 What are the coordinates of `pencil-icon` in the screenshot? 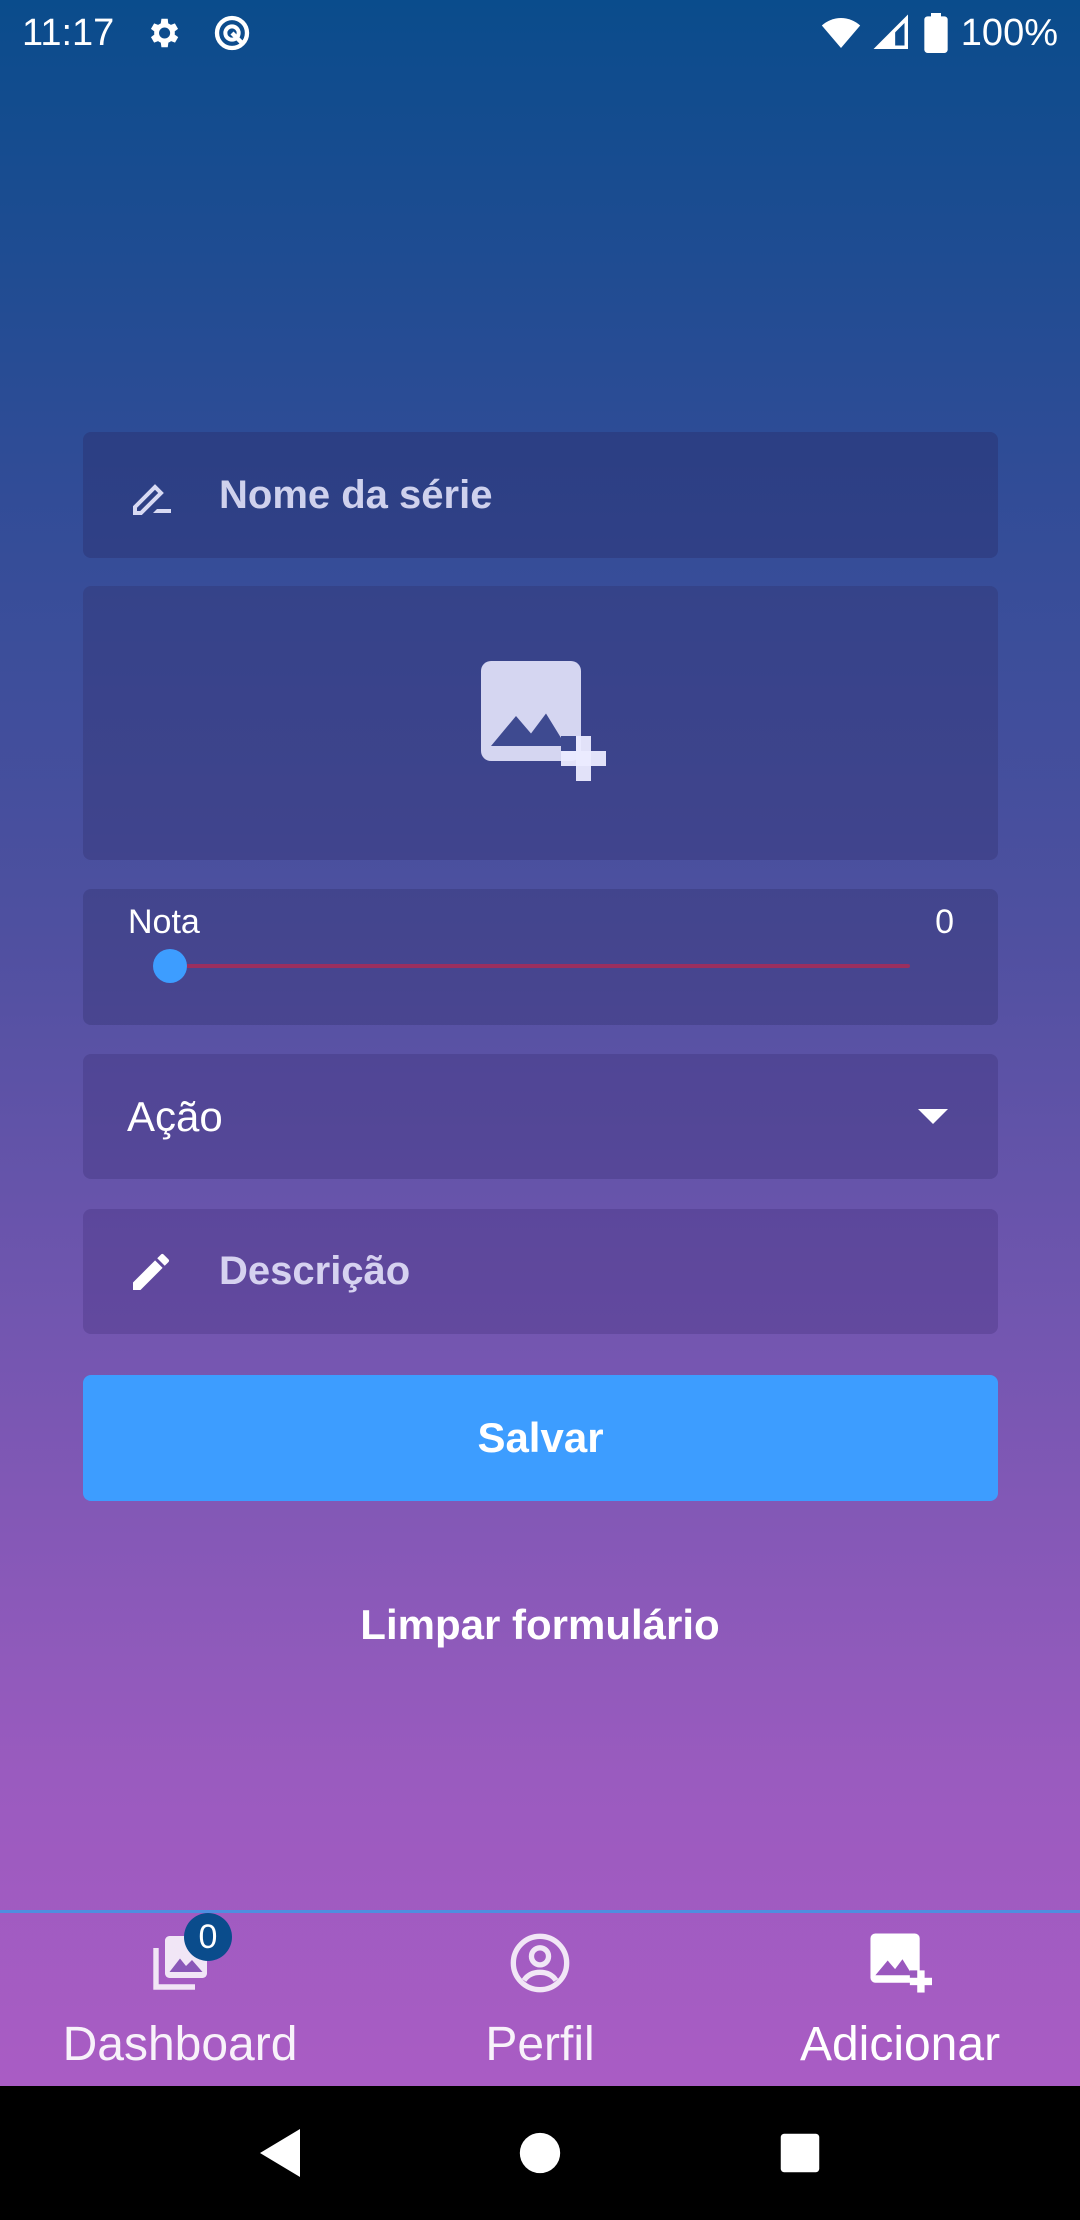 It's located at (151, 1272).